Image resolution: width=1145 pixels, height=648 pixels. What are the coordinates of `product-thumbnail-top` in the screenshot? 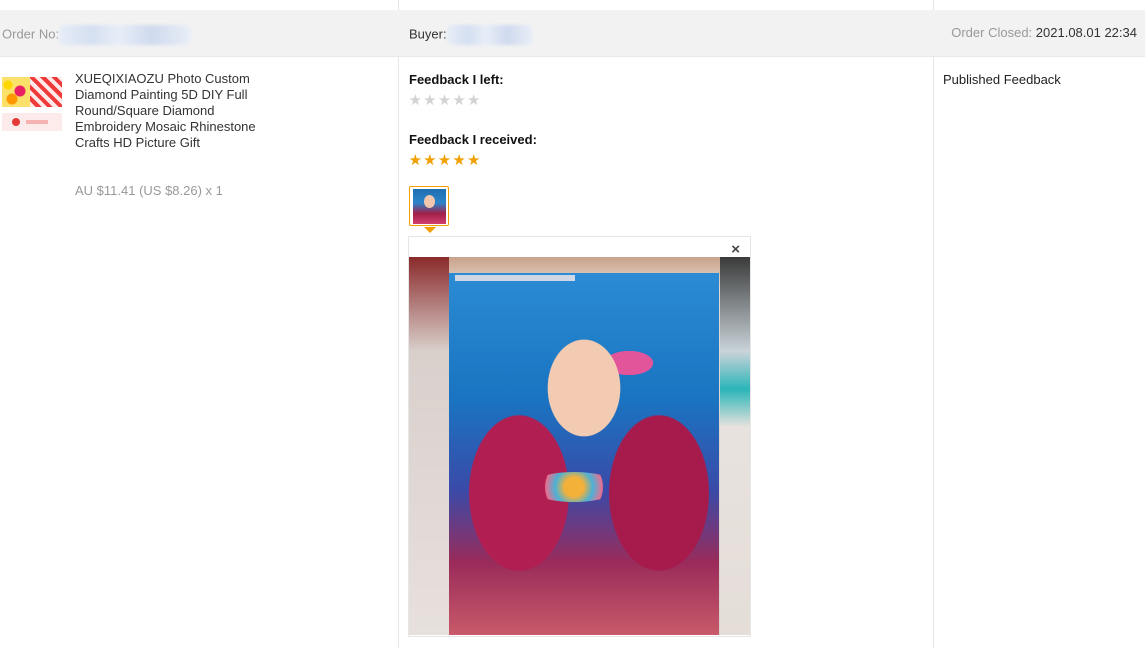 It's located at (32, 92).